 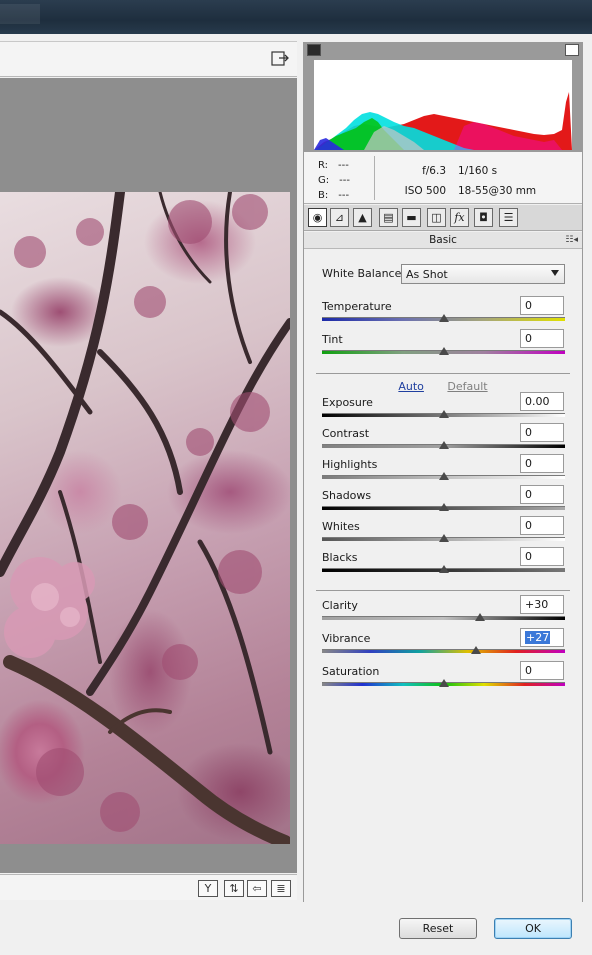 I want to click on tone-curve-icon: ⊿, so click(x=339, y=217).